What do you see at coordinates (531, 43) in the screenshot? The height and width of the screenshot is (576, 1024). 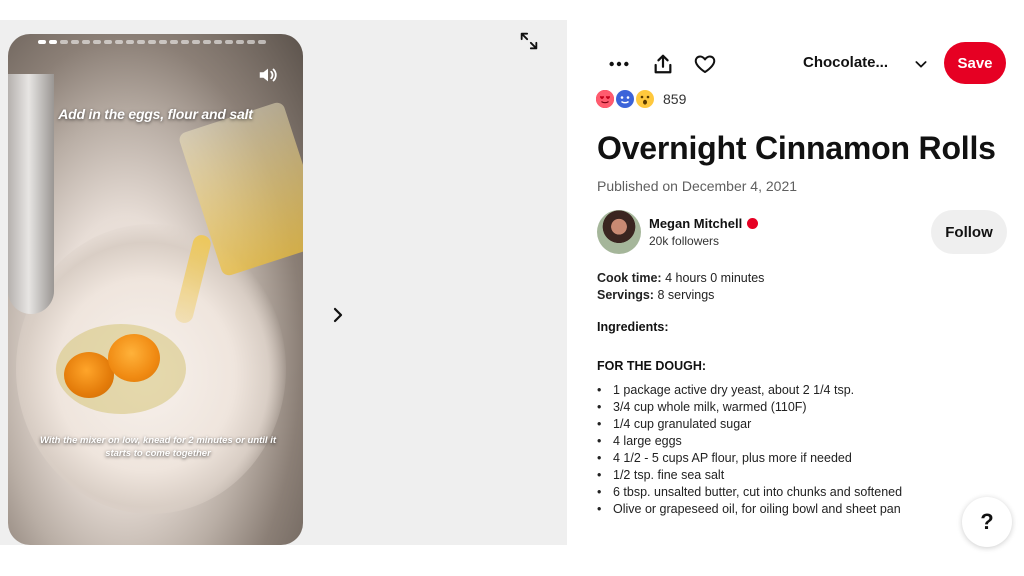 I see `expand-icon` at bounding box center [531, 43].